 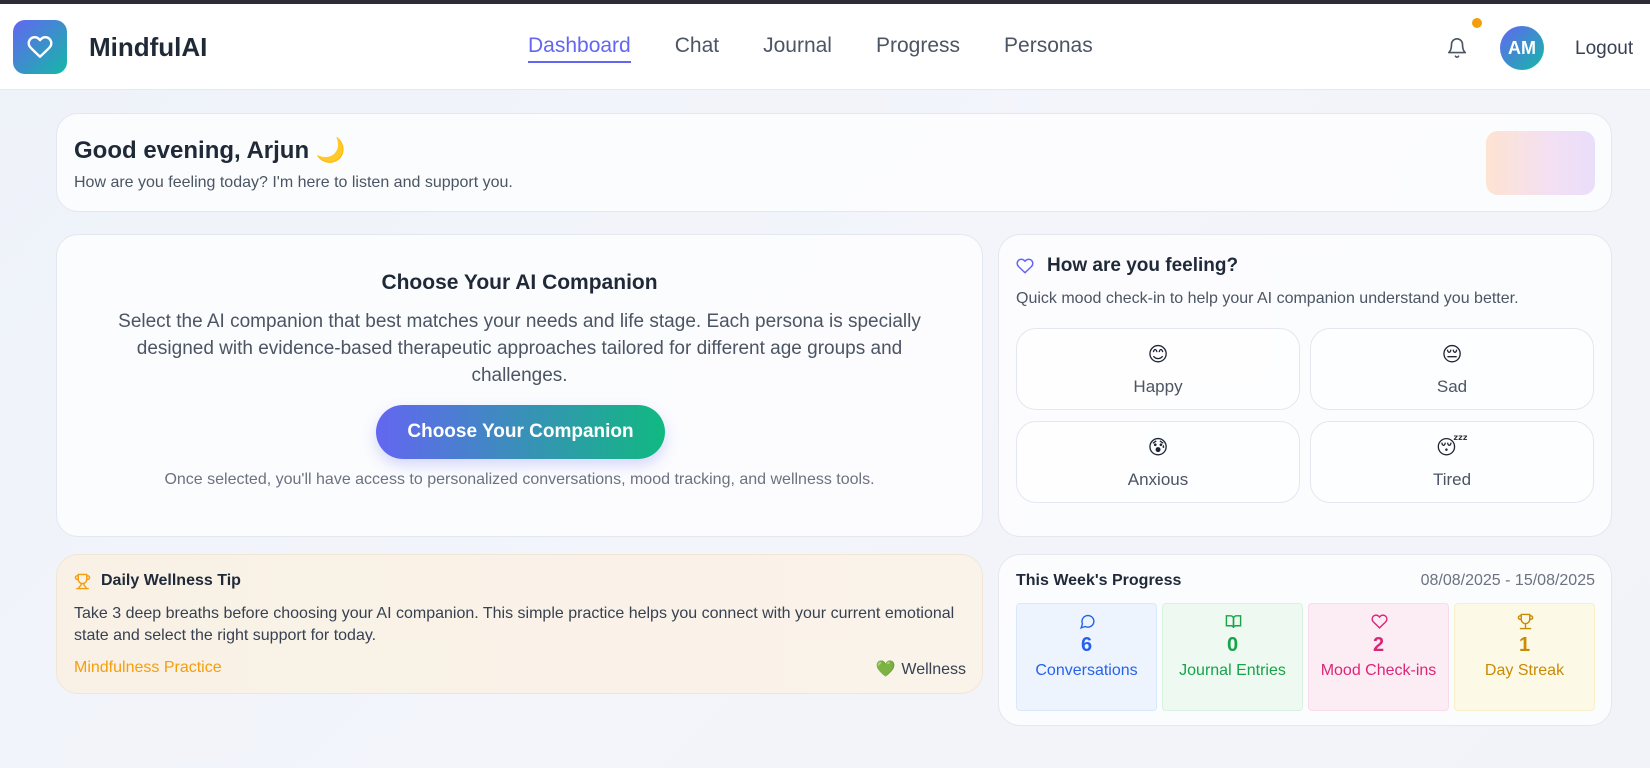 I want to click on stat-value: 1, so click(x=1524, y=645).